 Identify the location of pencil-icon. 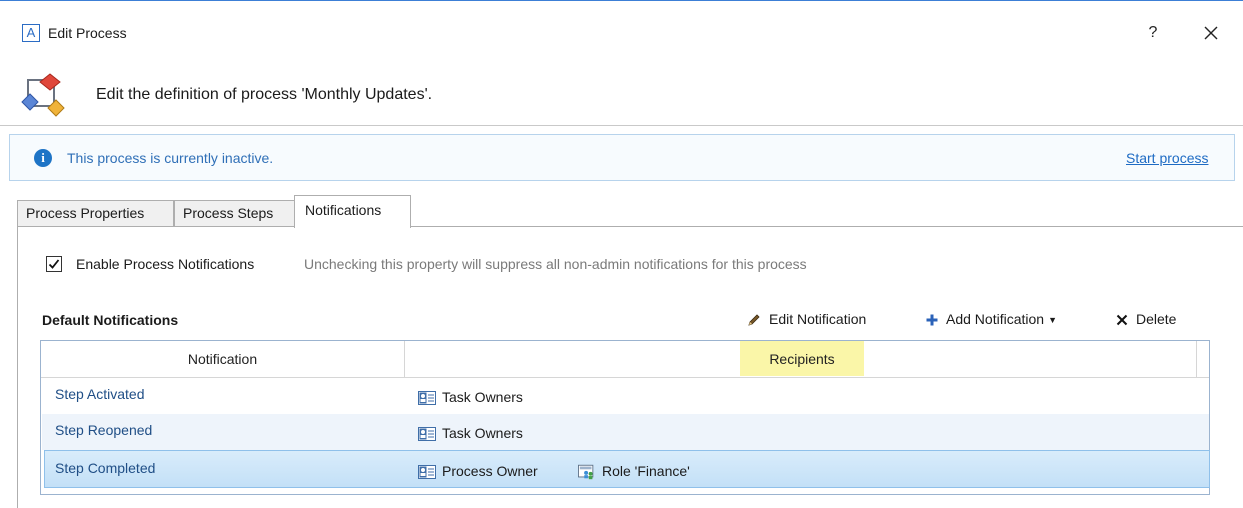
(754, 320).